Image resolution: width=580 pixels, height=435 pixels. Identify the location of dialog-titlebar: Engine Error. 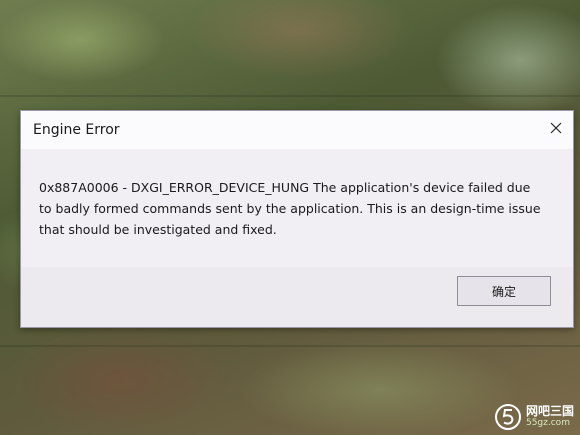
(297, 130).